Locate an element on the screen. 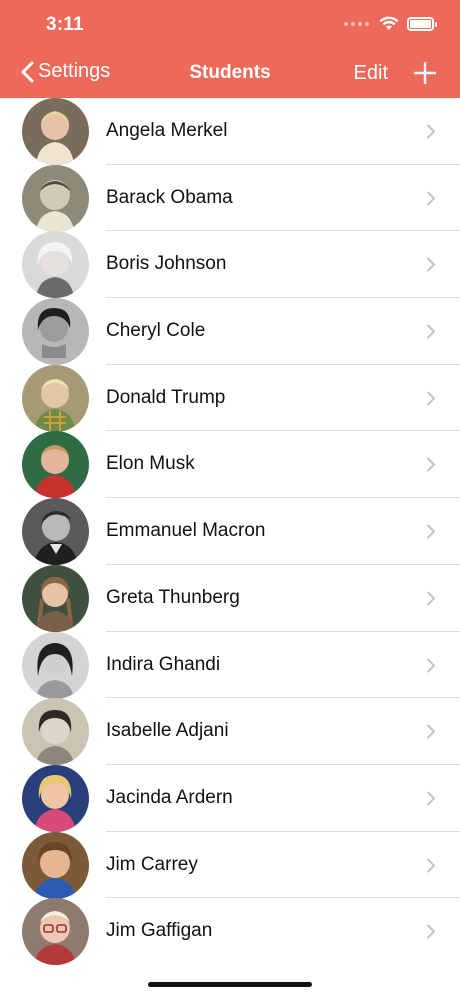 Image resolution: width=460 pixels, height=996 pixels. student-name: Emmanuel Macron is located at coordinates (186, 531).